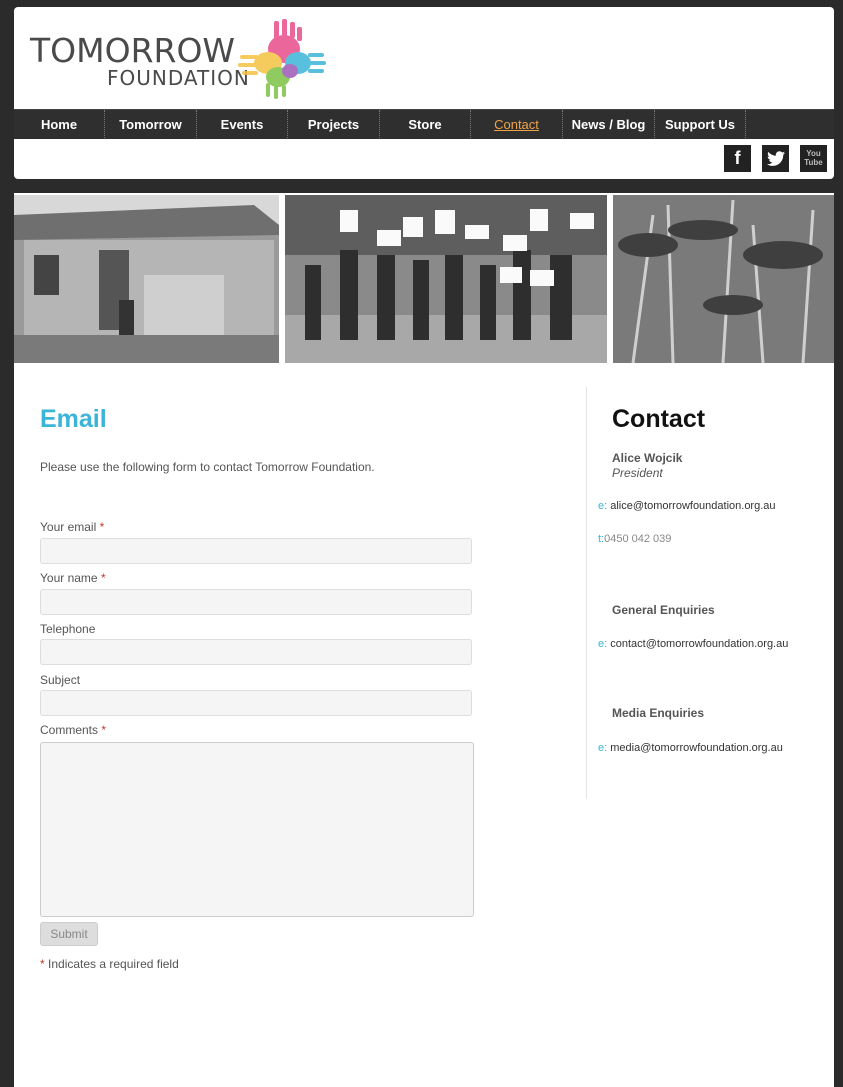 The width and height of the screenshot is (843, 1087). What do you see at coordinates (692, 506) in the screenshot?
I see `person-email-link: alice@tomorrowfoundation.org.au` at bounding box center [692, 506].